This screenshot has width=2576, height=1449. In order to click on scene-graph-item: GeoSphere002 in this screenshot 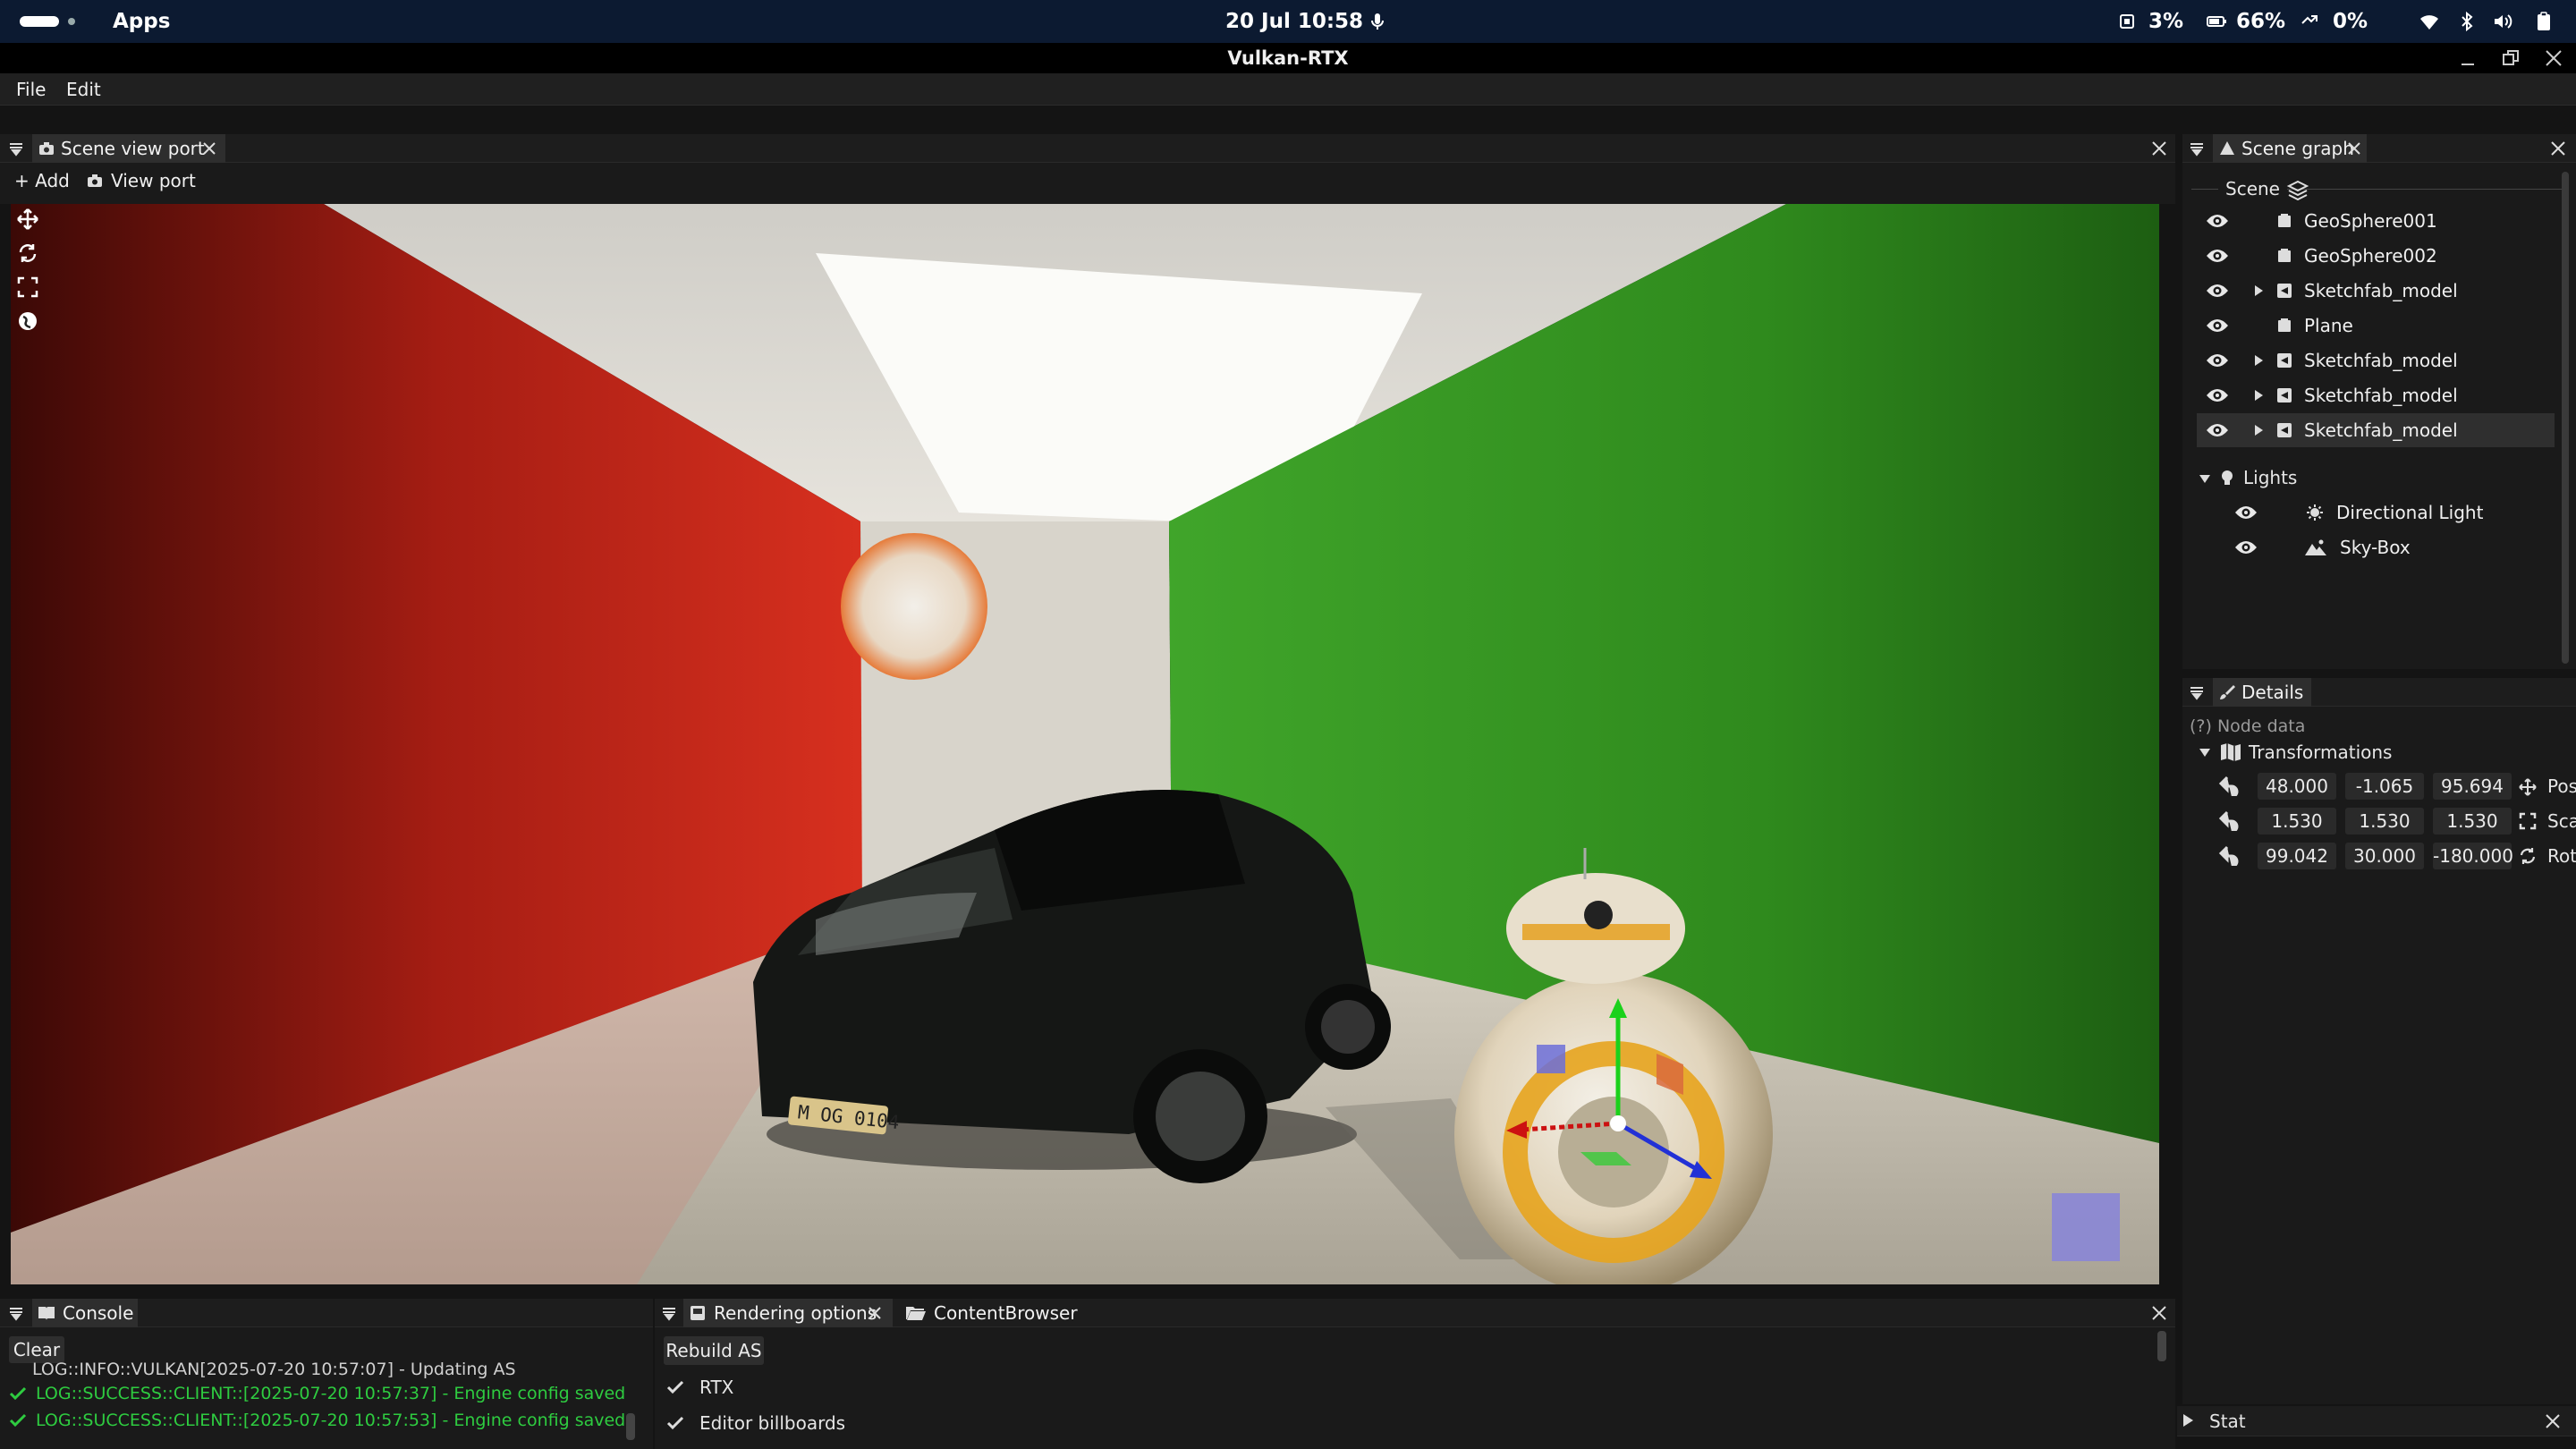, I will do `click(2376, 256)`.